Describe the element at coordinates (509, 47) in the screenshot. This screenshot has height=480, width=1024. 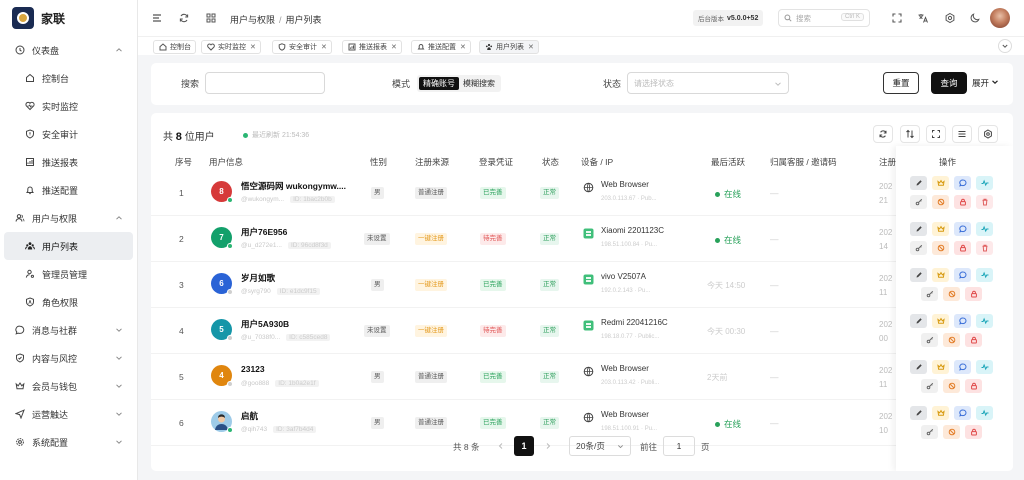
I see `tab-user-list: 用户列表 ✕` at that location.